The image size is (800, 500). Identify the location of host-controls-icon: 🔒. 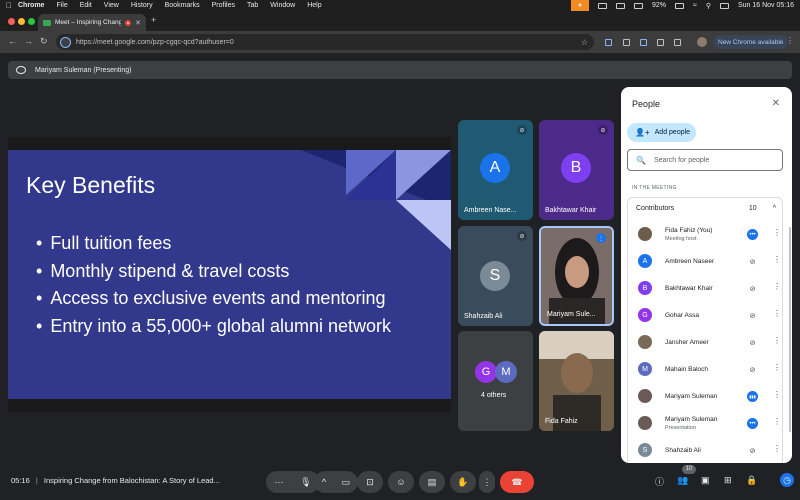
(751, 480).